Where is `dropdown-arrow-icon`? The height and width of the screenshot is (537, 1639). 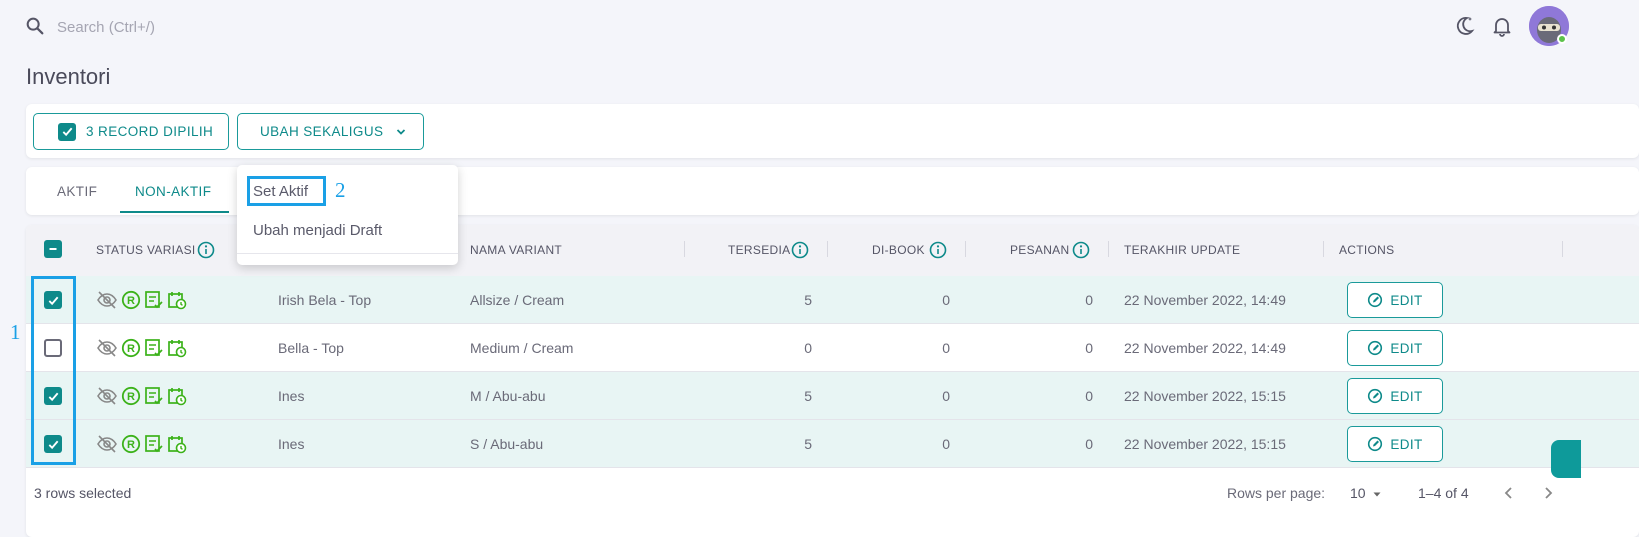
dropdown-arrow-icon is located at coordinates (1377, 494).